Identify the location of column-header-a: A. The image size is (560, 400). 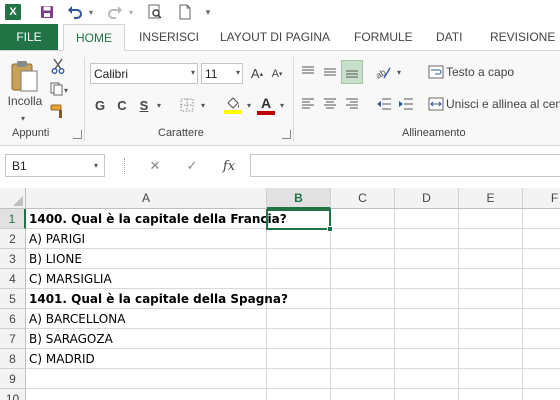
(146, 198).